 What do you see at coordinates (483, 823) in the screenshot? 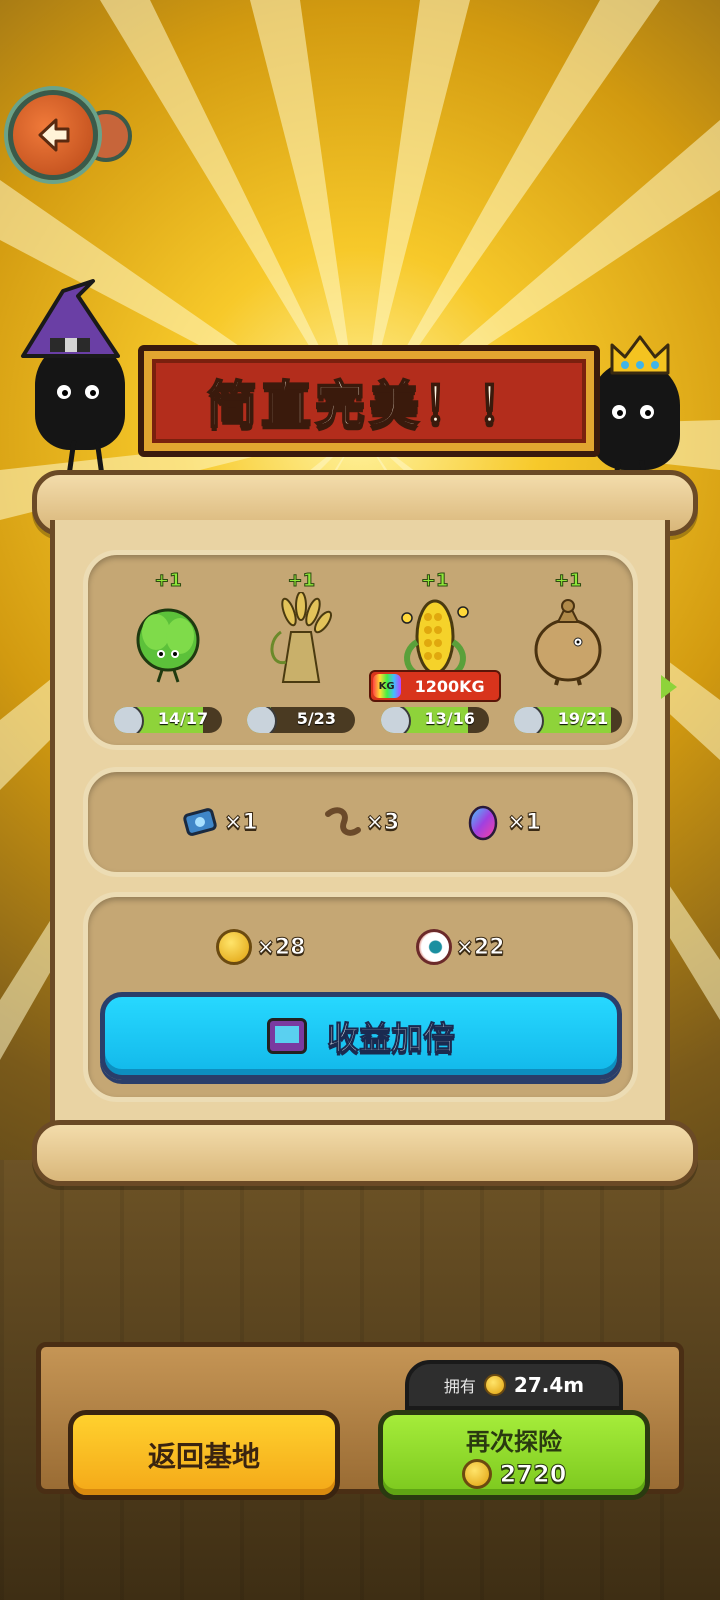
I see `rainbow-egg-icon` at bounding box center [483, 823].